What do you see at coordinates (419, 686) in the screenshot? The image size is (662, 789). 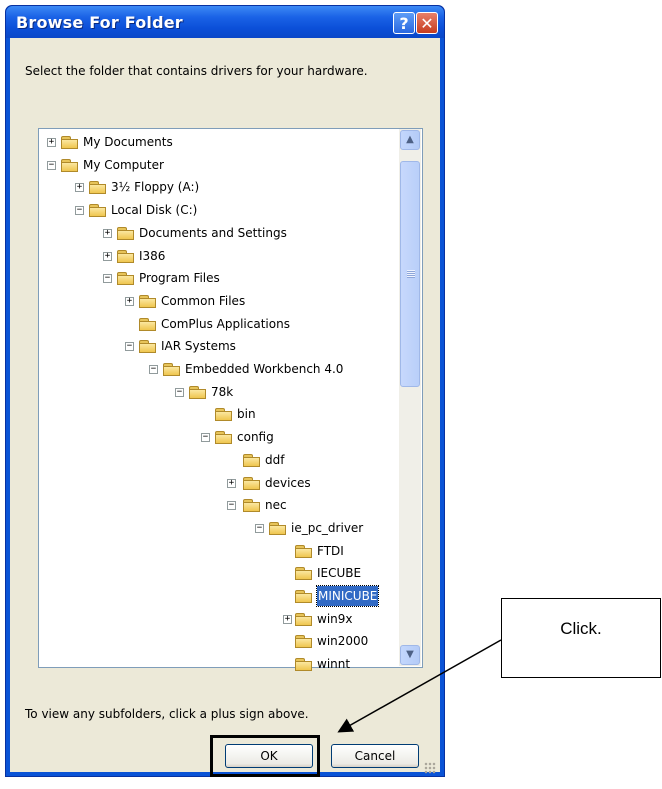 I see `callout-arrow` at bounding box center [419, 686].